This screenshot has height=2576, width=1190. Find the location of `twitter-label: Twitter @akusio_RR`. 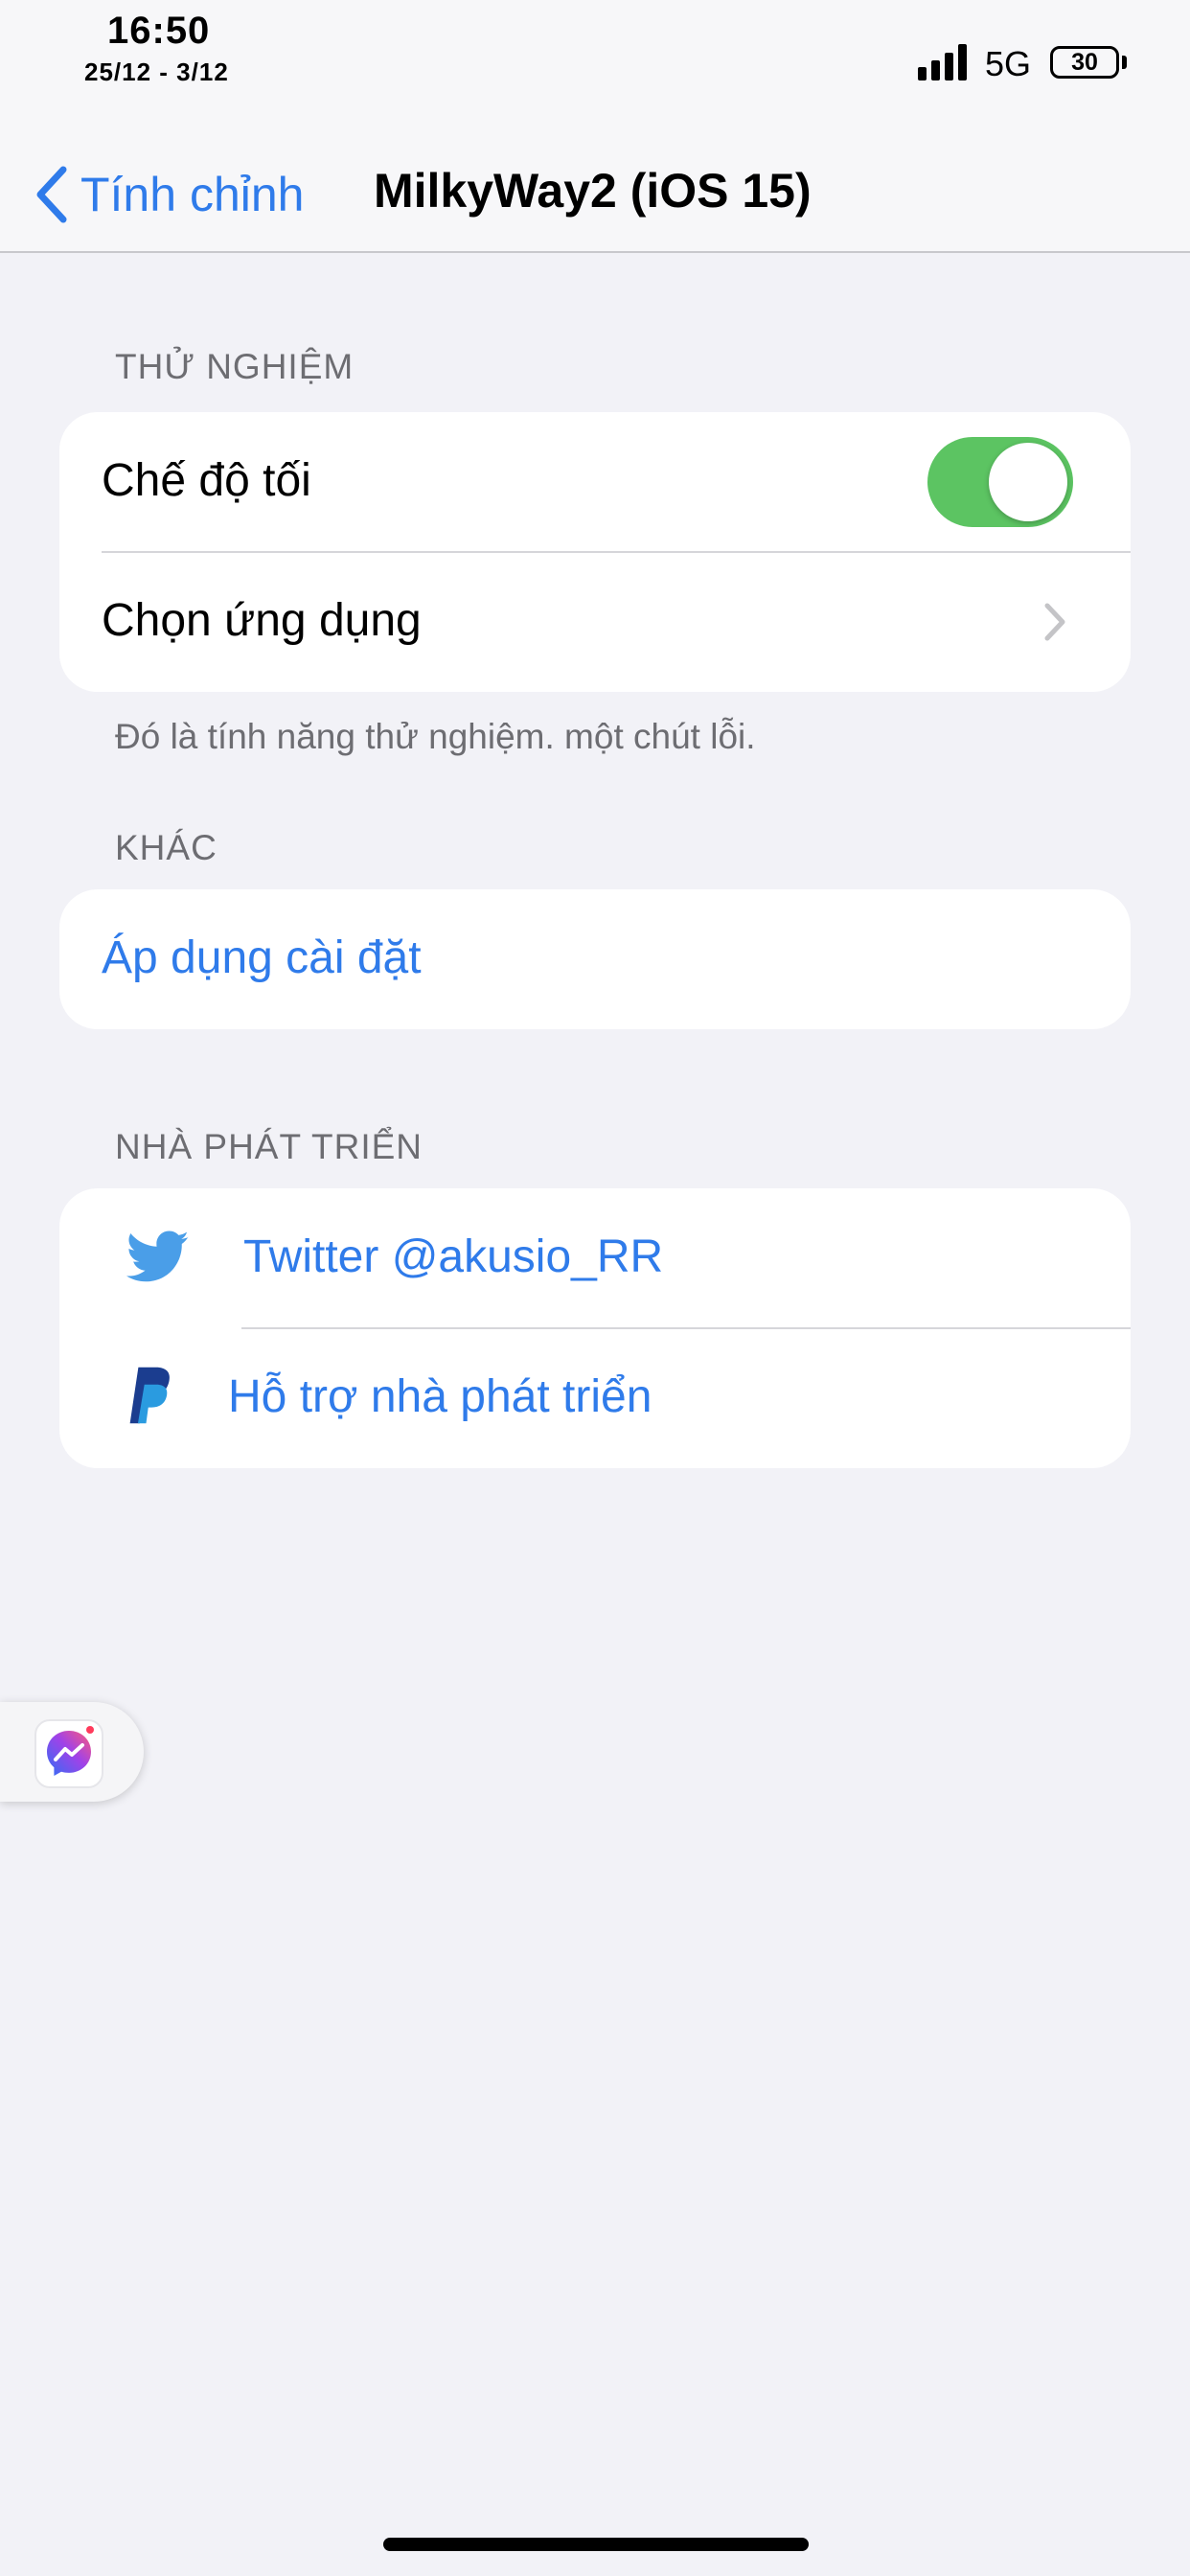

twitter-label: Twitter @akusio_RR is located at coordinates (453, 1256).